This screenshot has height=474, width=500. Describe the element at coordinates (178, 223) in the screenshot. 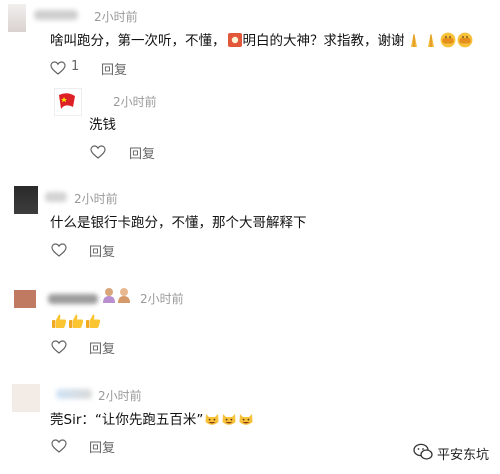

I see `comment-text: 什么是银行卡跑分，不懂，那个大哥解释下` at that location.